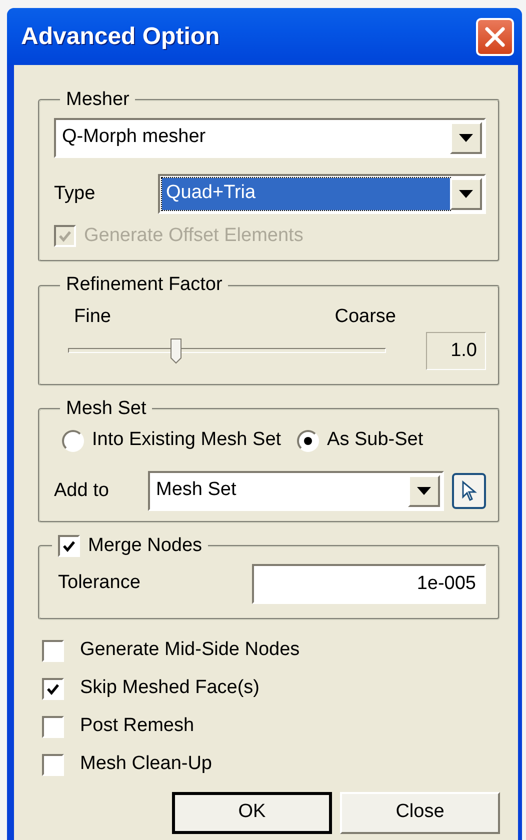 This screenshot has width=526, height=840. I want to click on window-title: Advanced Option, so click(120, 37).